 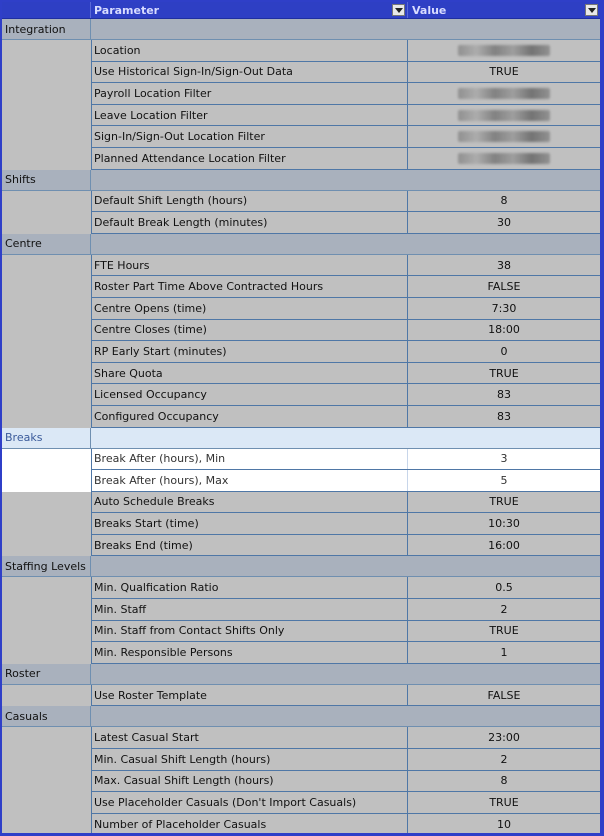 I want to click on parameter-cell: Licensed Occupancy, so click(x=250, y=394).